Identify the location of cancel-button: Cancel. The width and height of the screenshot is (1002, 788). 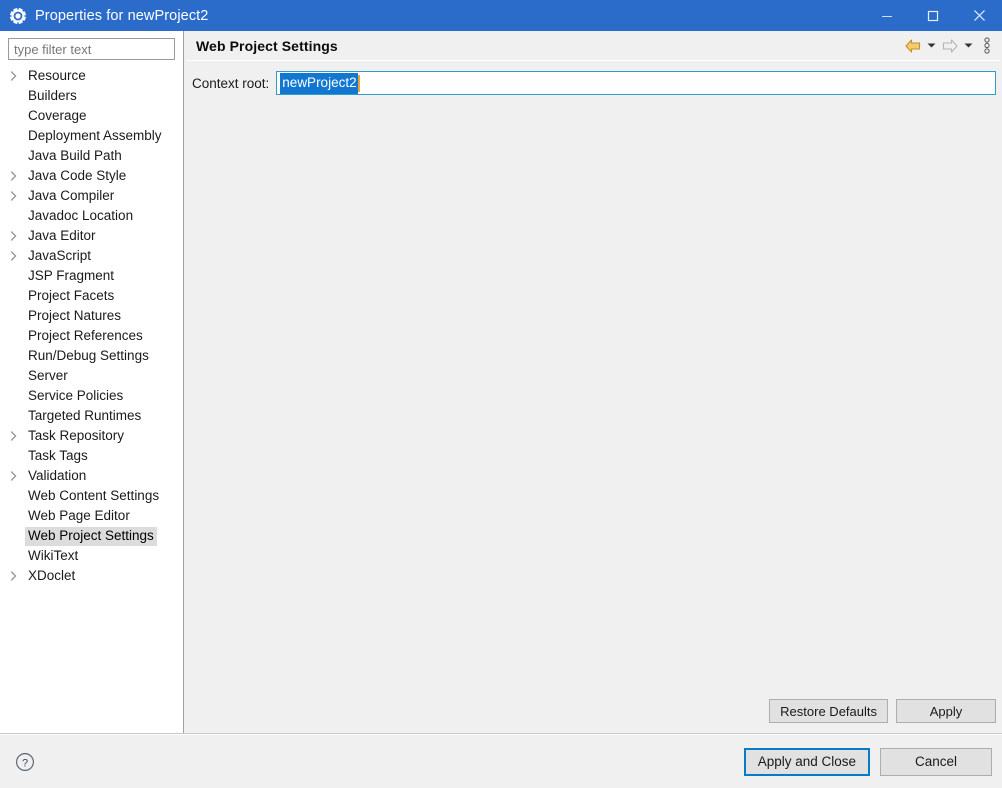
(936, 761).